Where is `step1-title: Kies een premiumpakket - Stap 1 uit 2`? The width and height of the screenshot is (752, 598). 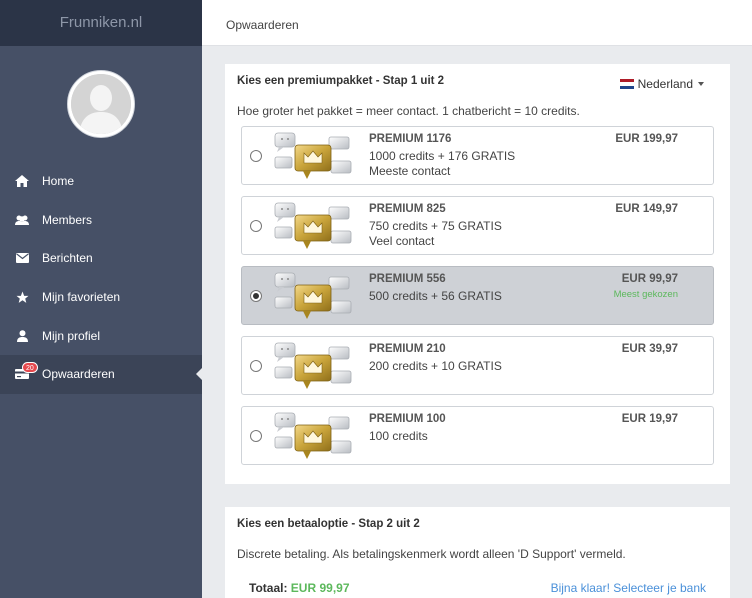 step1-title: Kies een premiumpakket - Stap 1 uit 2 is located at coordinates (341, 81).